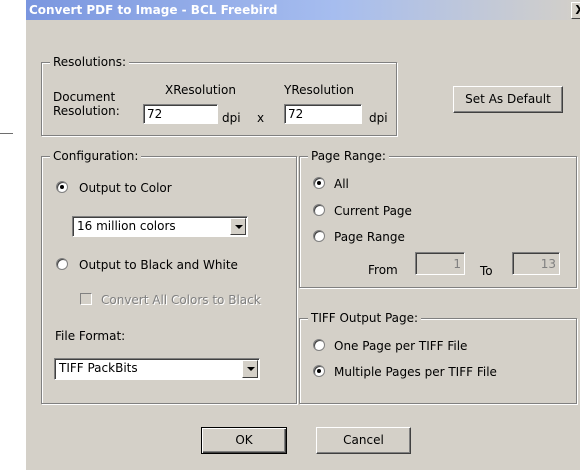 Image resolution: width=580 pixels, height=470 pixels. I want to click on from-input, so click(440, 263).